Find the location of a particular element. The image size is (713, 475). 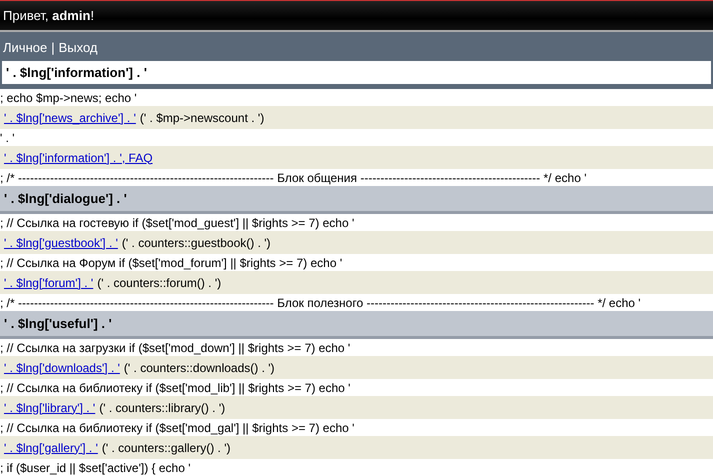

section-title: ' . $lng['information'] . ' is located at coordinates (356, 72).